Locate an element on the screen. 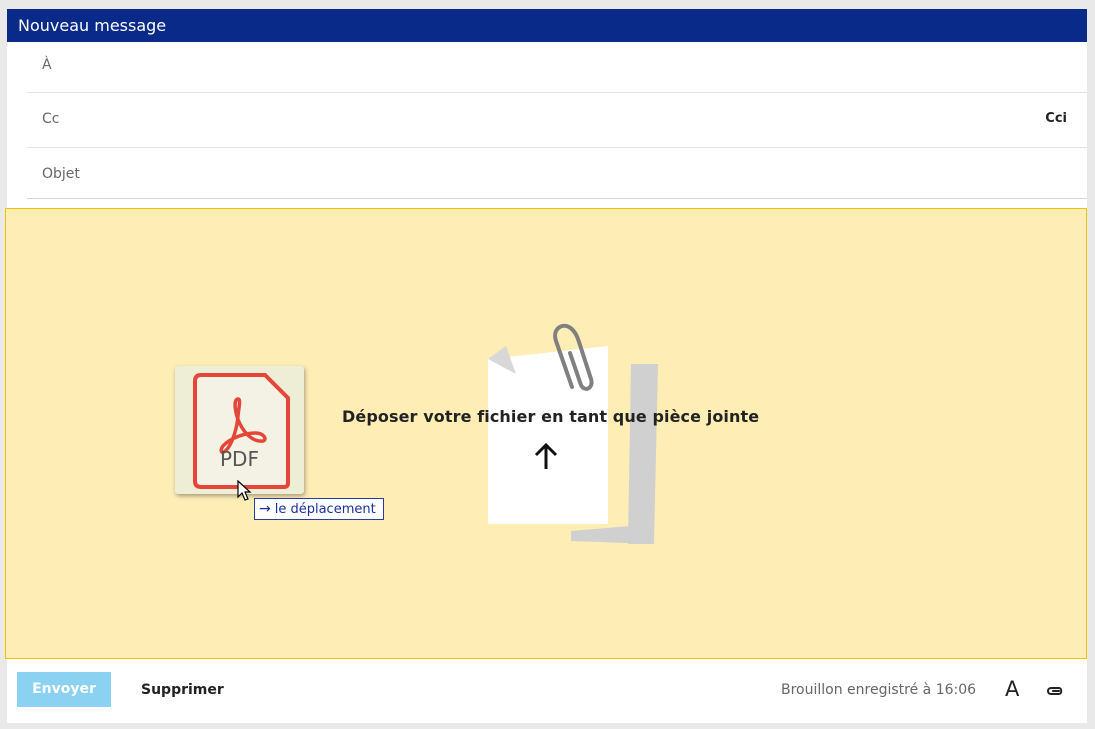 The image size is (1095, 729). paperclip-document-icon is located at coordinates (573, 433).